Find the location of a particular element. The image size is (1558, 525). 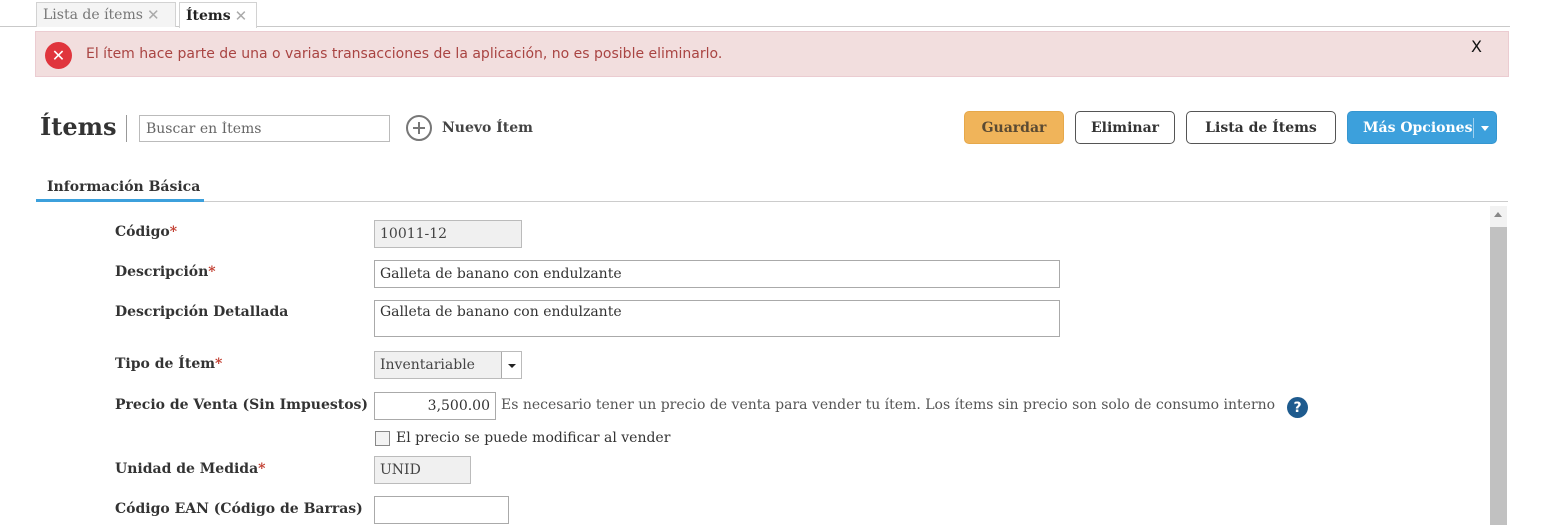

codigo-label: Código* is located at coordinates (146, 232).